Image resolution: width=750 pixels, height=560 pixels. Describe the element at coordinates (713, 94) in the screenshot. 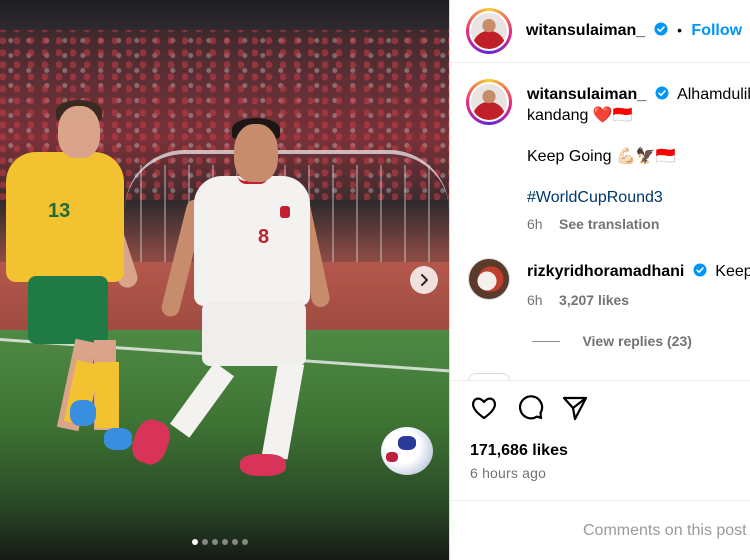

I see `caption-text: Alhamdulill` at that location.